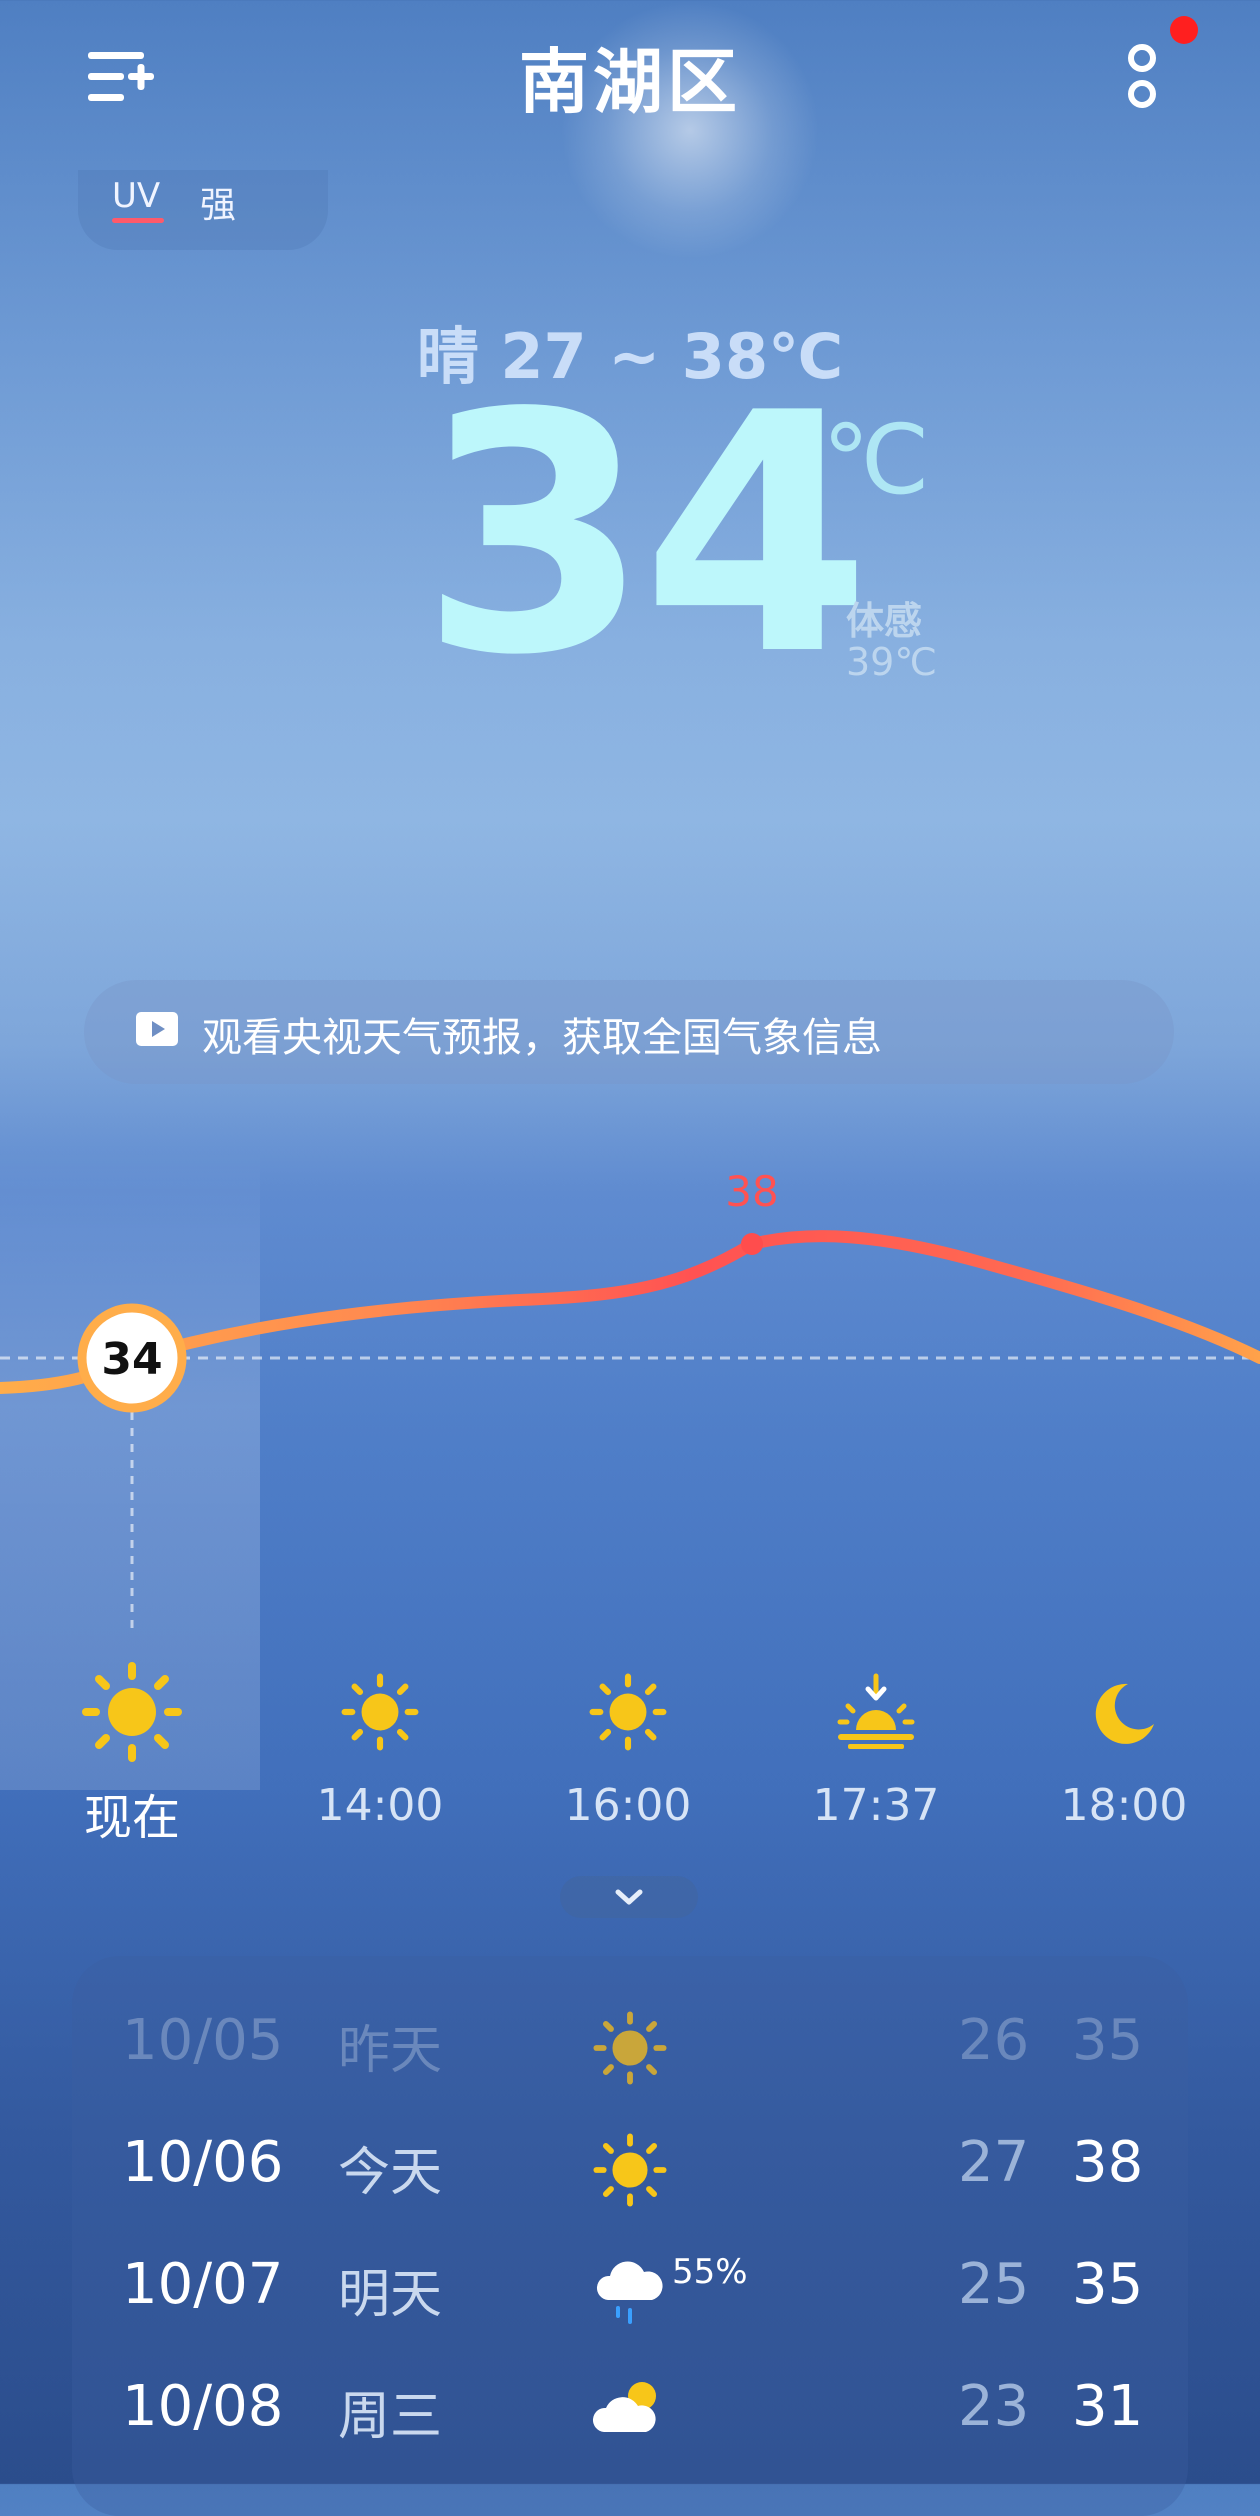 The height and width of the screenshot is (2516, 1260). Describe the element at coordinates (157, 1029) in the screenshot. I see `play-video-icon` at that location.